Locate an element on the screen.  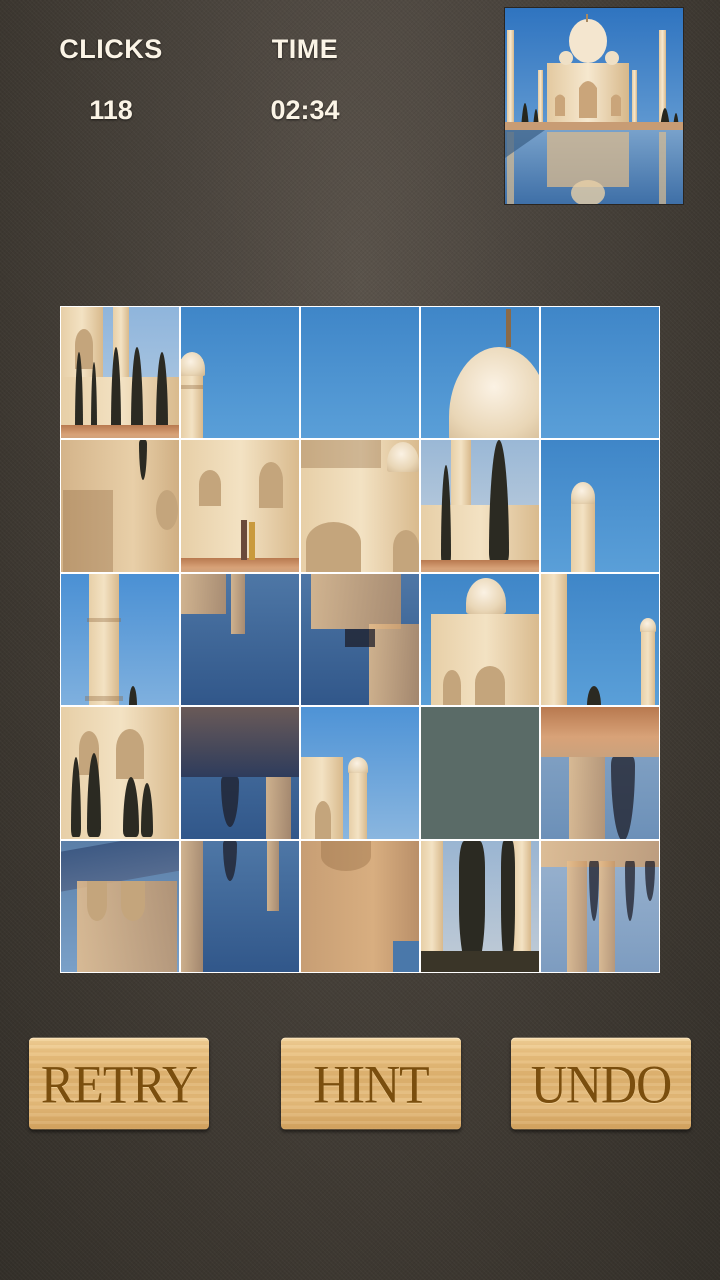
undo-button: UNDO is located at coordinates (601, 1083).